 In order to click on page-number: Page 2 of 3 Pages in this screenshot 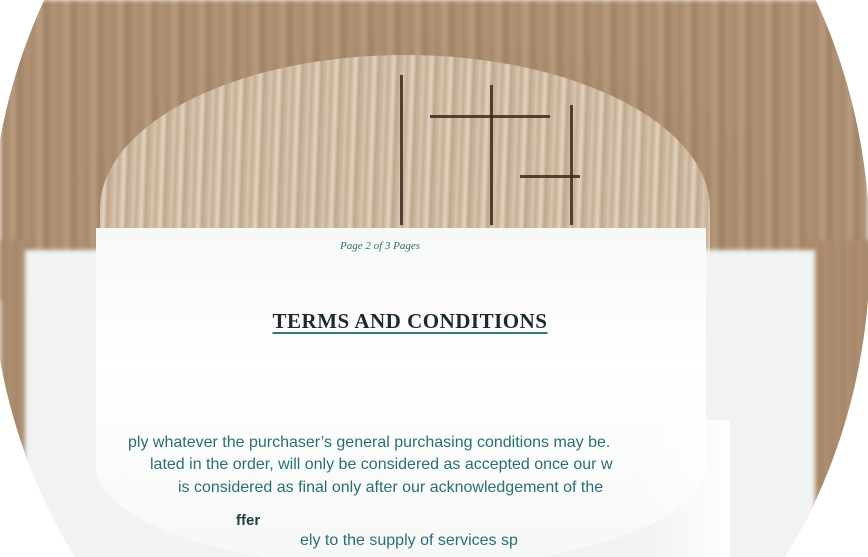, I will do `click(380, 246)`.